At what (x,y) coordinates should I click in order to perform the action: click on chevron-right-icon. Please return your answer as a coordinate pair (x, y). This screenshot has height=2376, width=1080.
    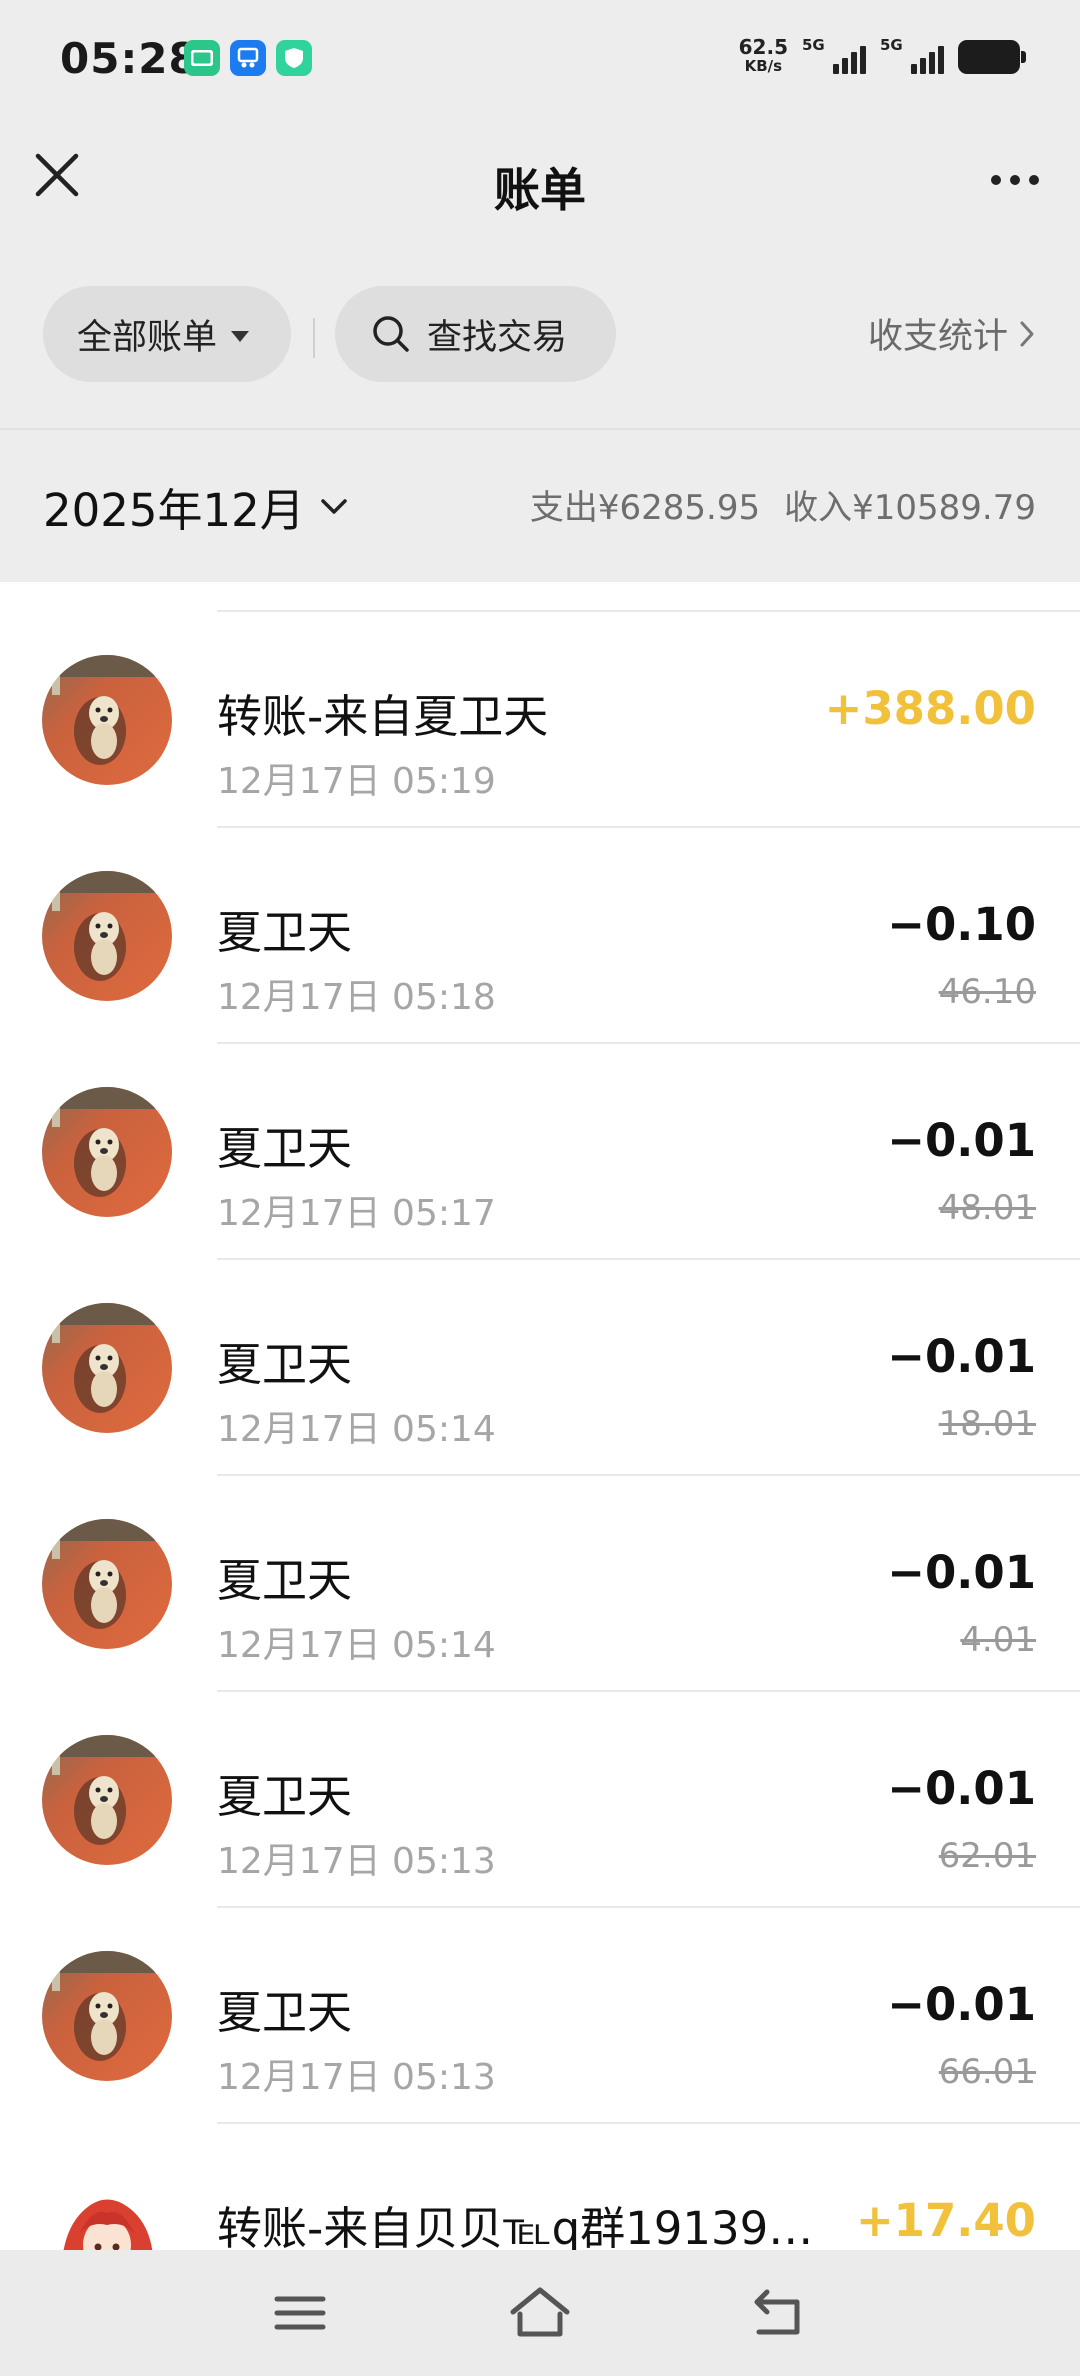
    Looking at the image, I should click on (1027, 333).